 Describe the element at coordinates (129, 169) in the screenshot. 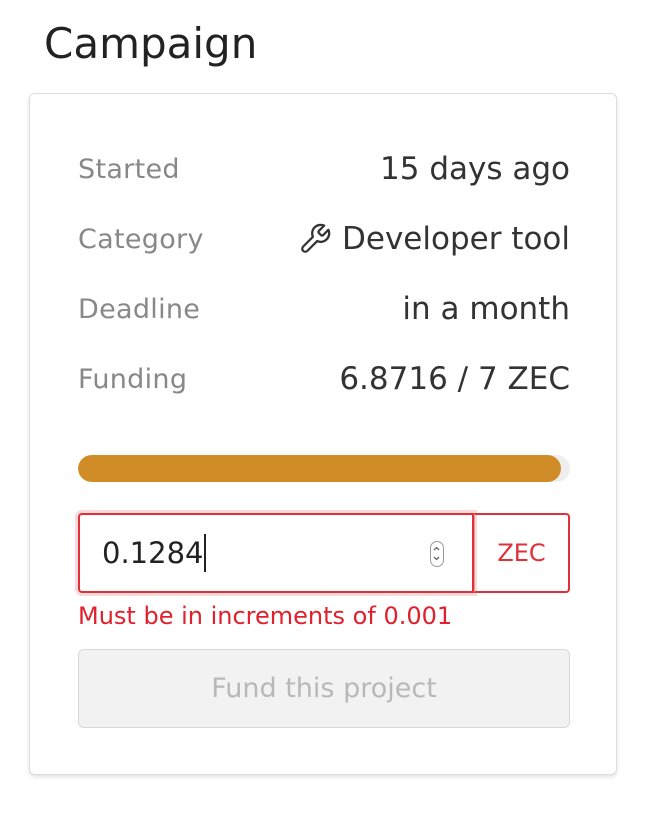

I see `detail-label: Started` at that location.